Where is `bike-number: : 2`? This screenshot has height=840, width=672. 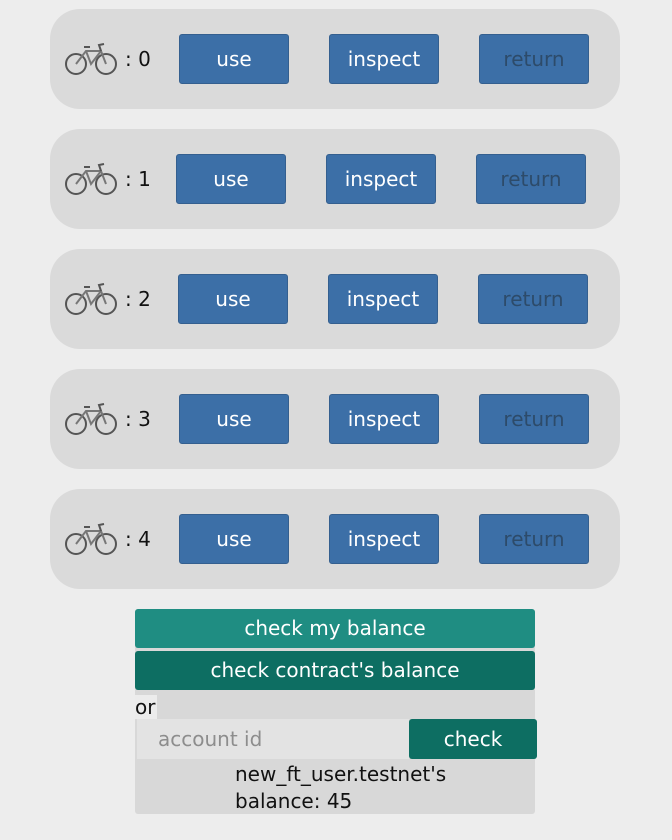
bike-number: : 2 is located at coordinates (138, 299).